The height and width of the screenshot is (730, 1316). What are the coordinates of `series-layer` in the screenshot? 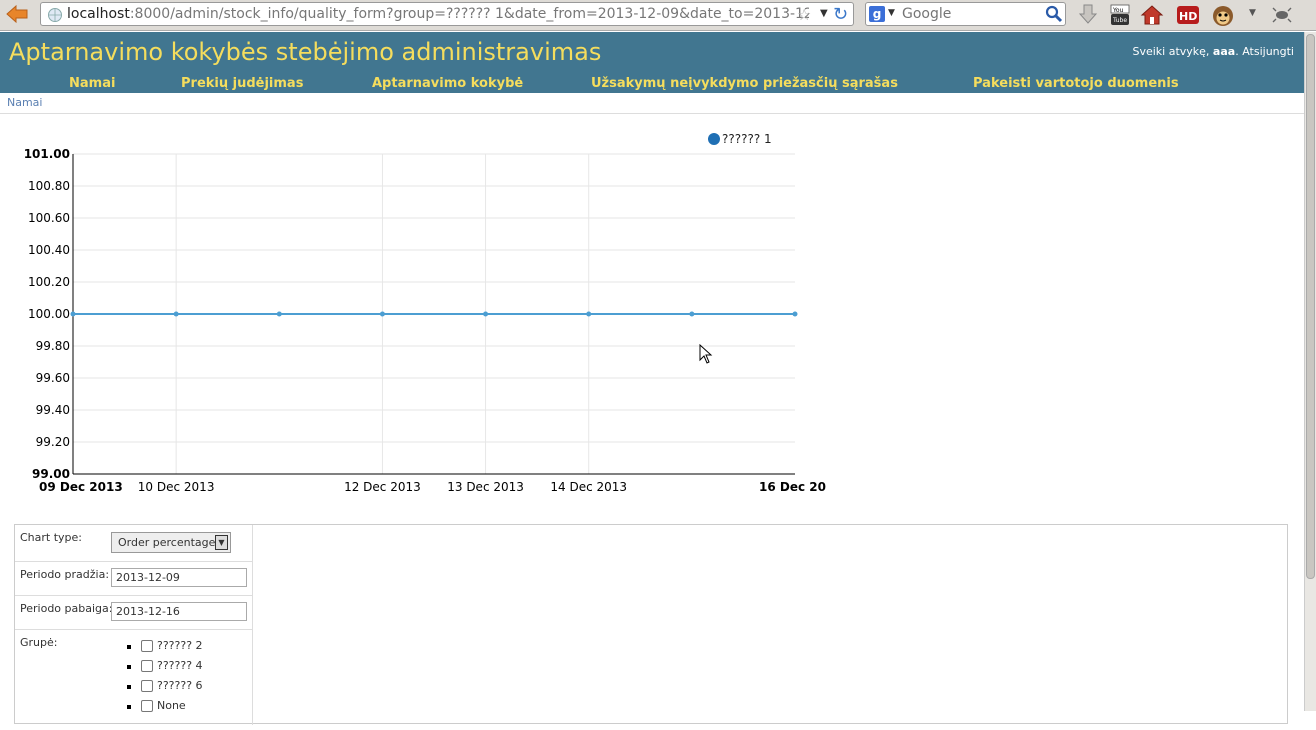 It's located at (434, 314).